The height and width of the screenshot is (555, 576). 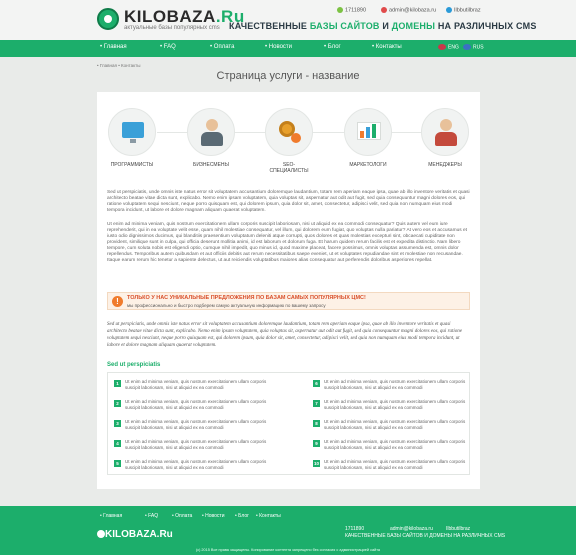 I want to click on uk-flag-icon, so click(x=442, y=47).